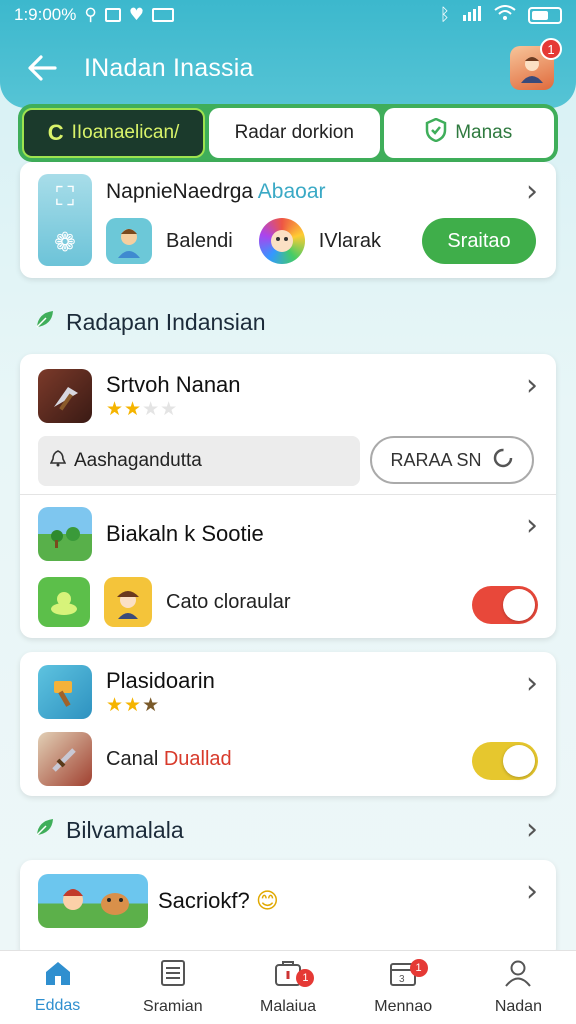 The image size is (576, 1024). I want to click on bluetooth-icon: ᛒ, so click(444, 15).